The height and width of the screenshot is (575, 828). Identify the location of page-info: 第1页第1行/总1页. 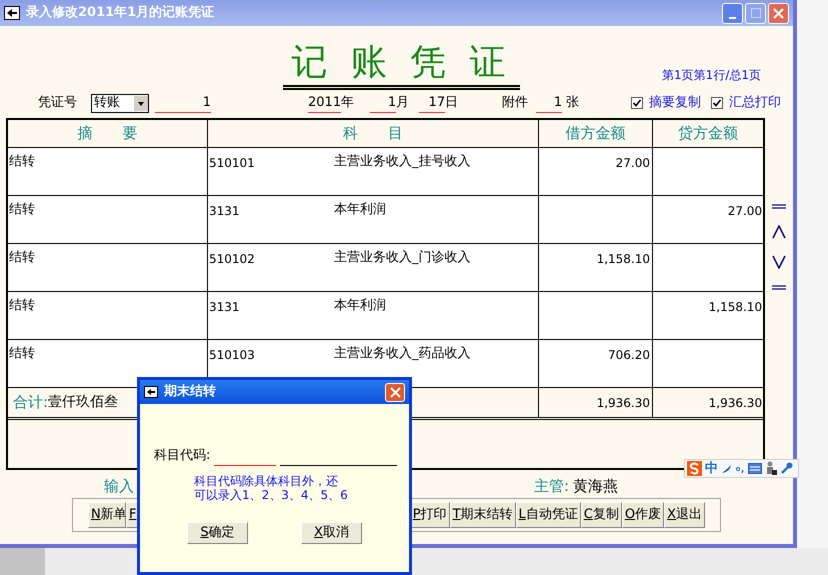
(711, 75).